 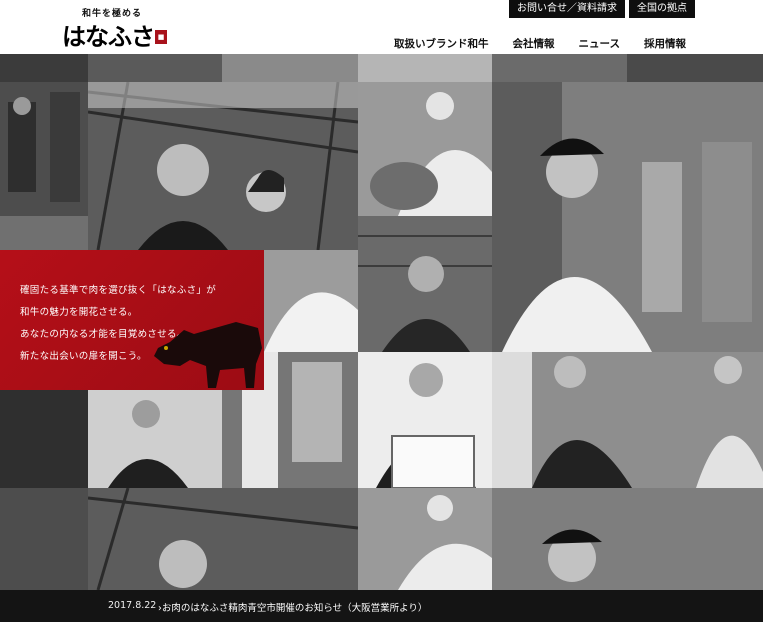 What do you see at coordinates (441, 43) in the screenshot?
I see `nav-item-brands: 取扱いブランド和牛` at bounding box center [441, 43].